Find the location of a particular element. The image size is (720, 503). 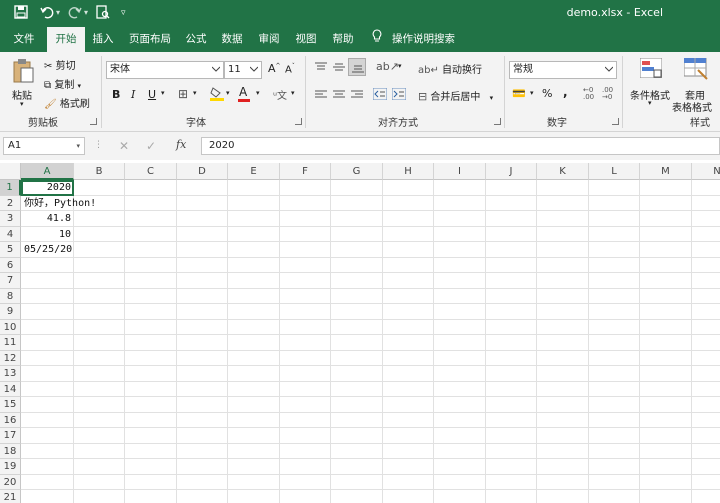

column-header: E is located at coordinates (254, 171).